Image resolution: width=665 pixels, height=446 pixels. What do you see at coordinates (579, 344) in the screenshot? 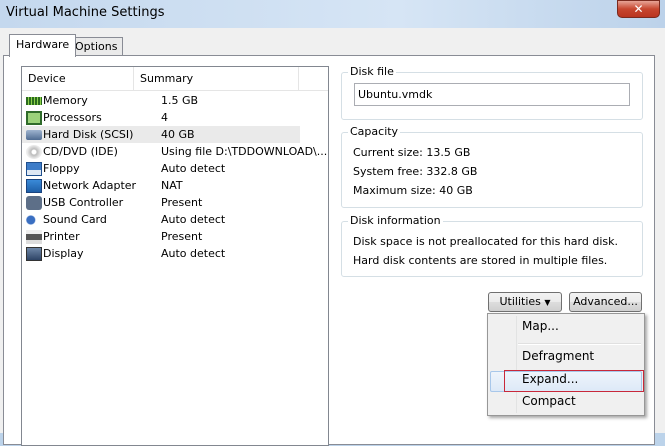
I see `menu-separator` at bounding box center [579, 344].